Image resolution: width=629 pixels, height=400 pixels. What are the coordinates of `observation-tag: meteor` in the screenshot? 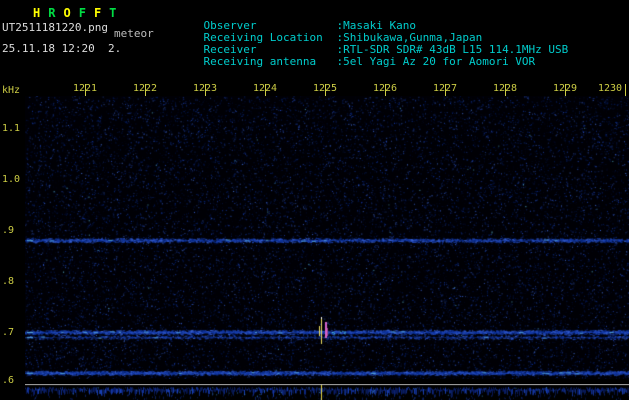 It's located at (134, 33).